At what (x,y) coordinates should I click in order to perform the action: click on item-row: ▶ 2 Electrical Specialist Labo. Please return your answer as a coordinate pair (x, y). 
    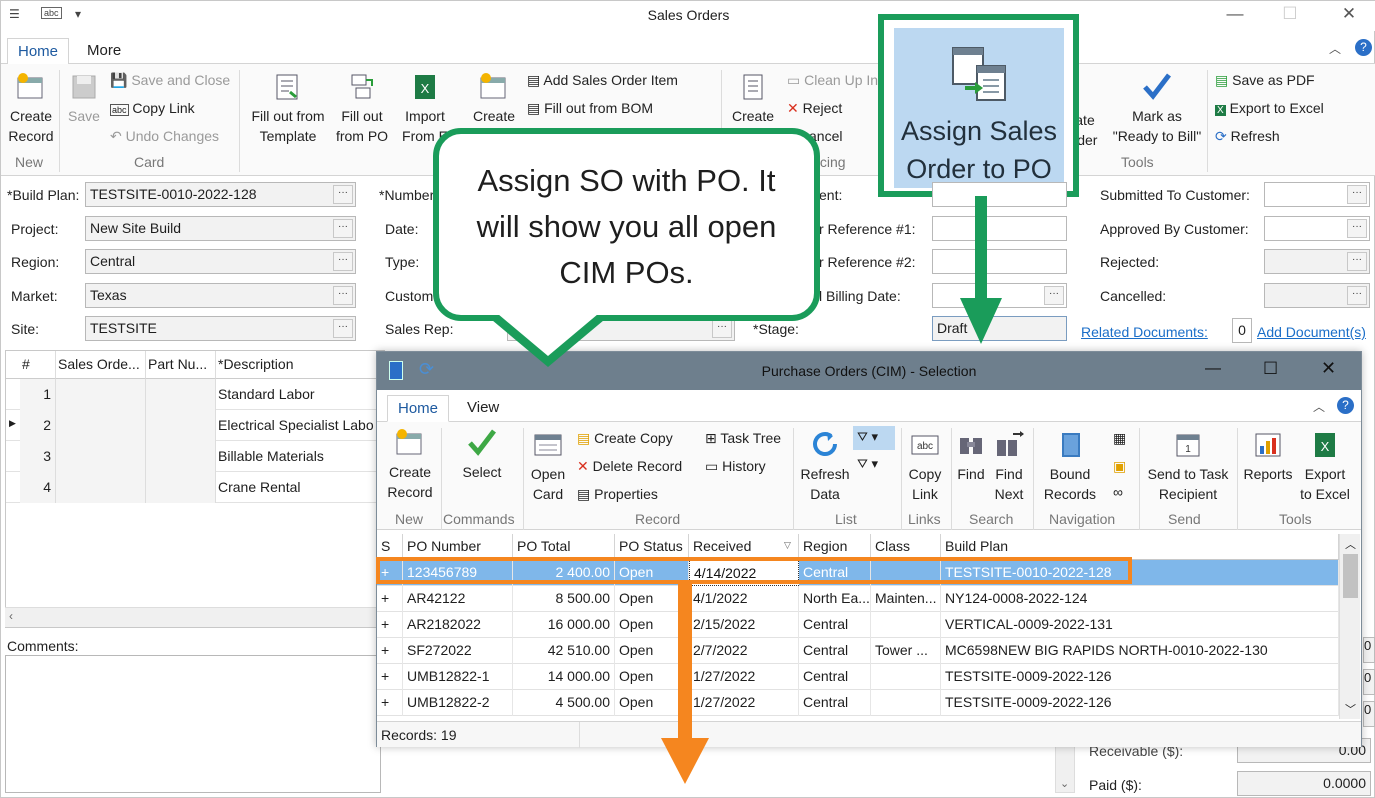
    Looking at the image, I should click on (195, 425).